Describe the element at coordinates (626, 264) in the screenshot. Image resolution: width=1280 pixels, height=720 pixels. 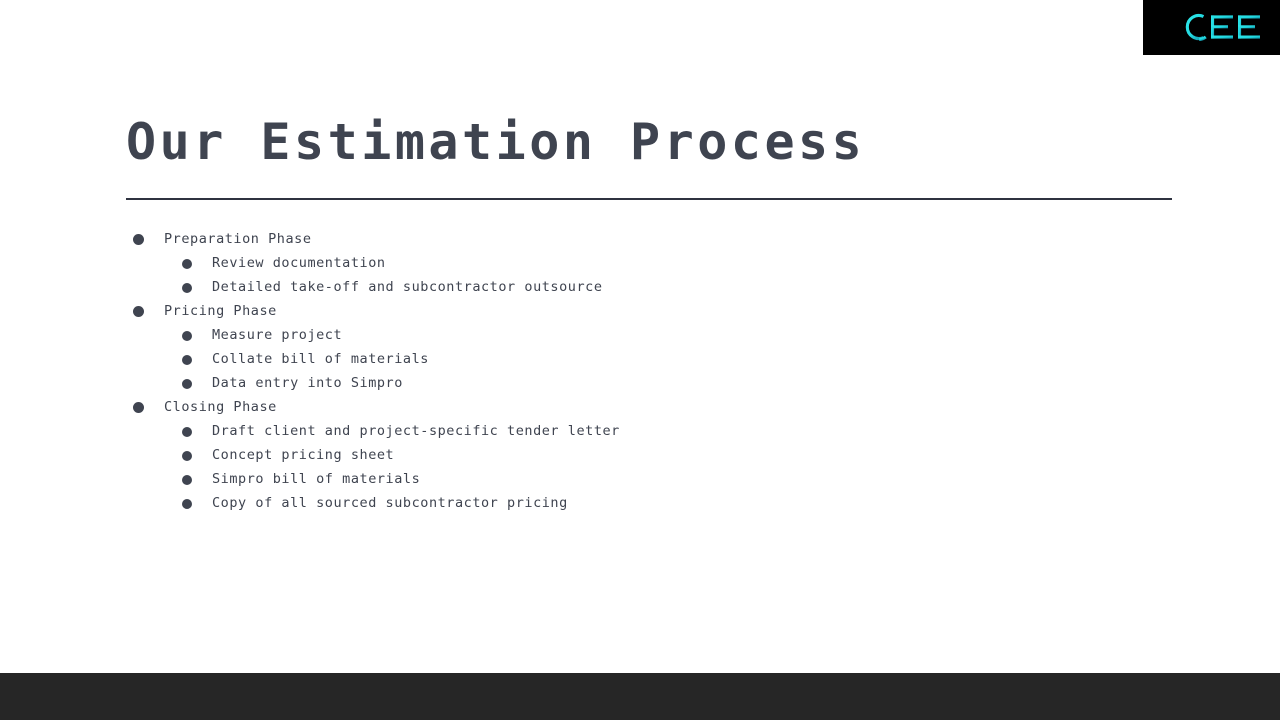
I see `list-item: Review documentation` at that location.